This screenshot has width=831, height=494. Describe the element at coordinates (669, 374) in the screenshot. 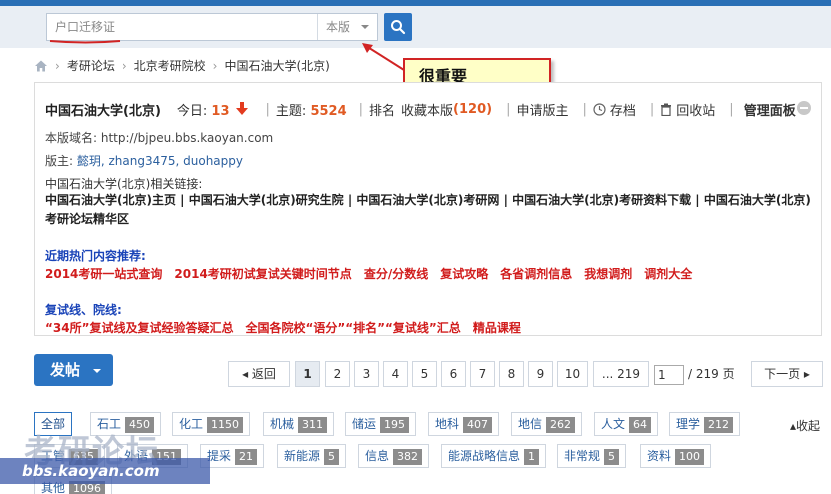

I see `page-number-input: 1` at that location.